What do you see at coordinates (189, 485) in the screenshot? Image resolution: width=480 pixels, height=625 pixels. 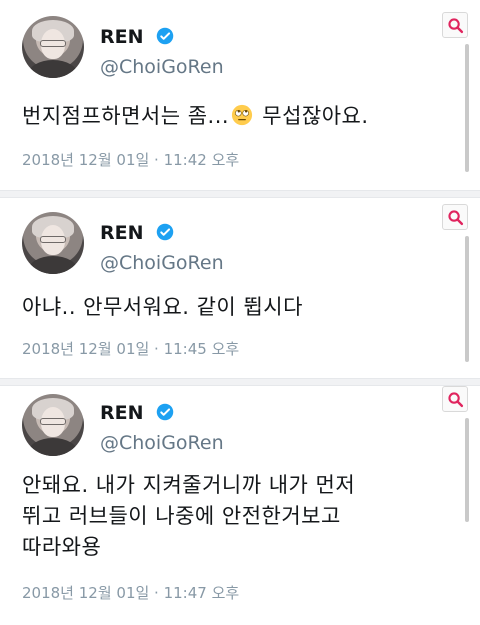 I see `tweet-text-line: 안돼요. 내가 지켜줄거니까 내가 먼저` at bounding box center [189, 485].